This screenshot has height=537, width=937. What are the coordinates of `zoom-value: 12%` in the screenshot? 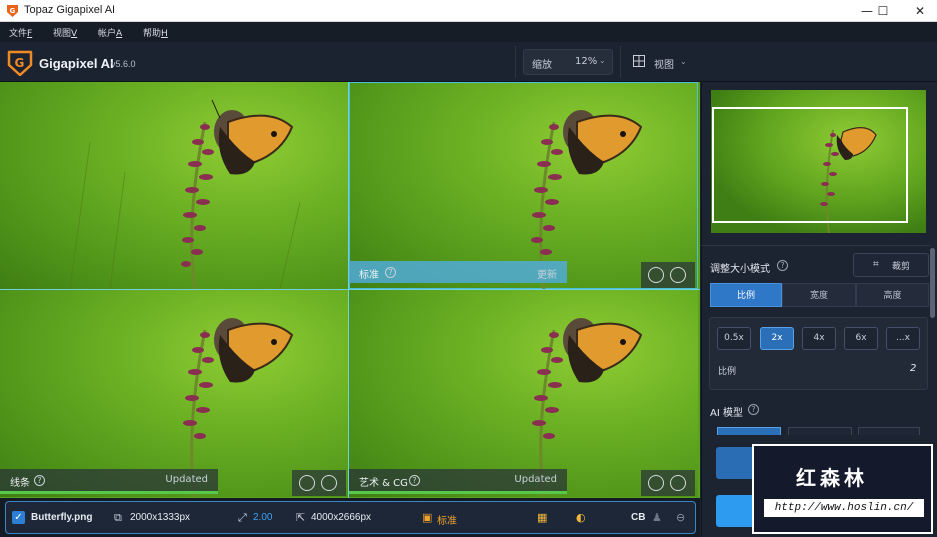 It's located at (586, 61).